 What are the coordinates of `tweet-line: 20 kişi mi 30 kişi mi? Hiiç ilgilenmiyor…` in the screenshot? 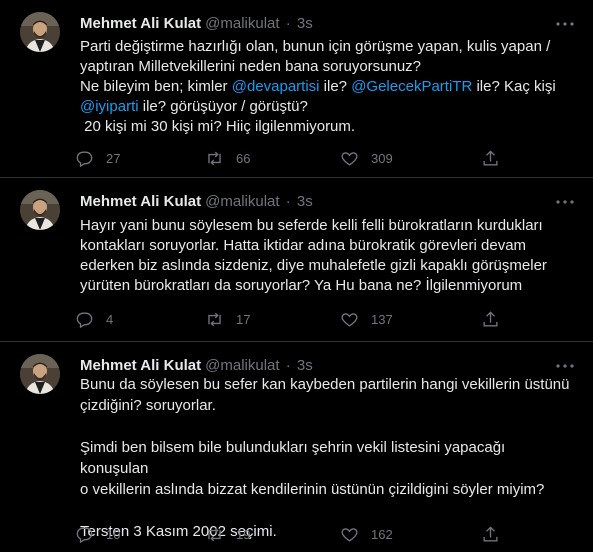 It's located at (218, 126).